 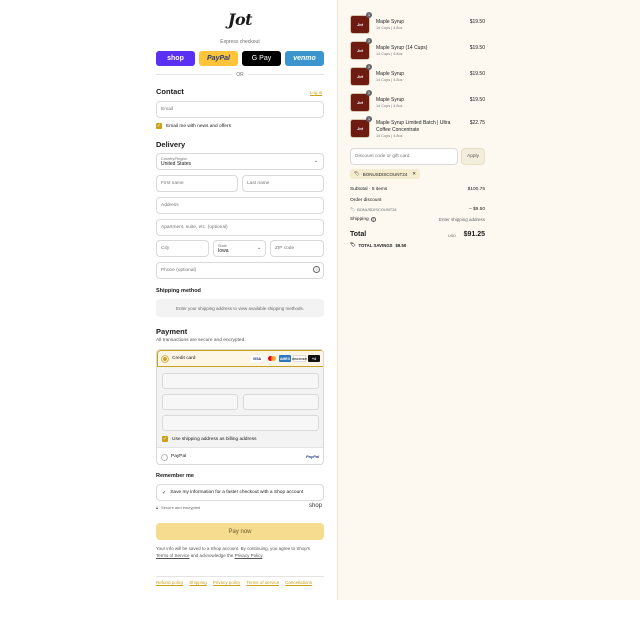 What do you see at coordinates (263, 555) in the screenshot?
I see `legal-end: .` at bounding box center [263, 555].